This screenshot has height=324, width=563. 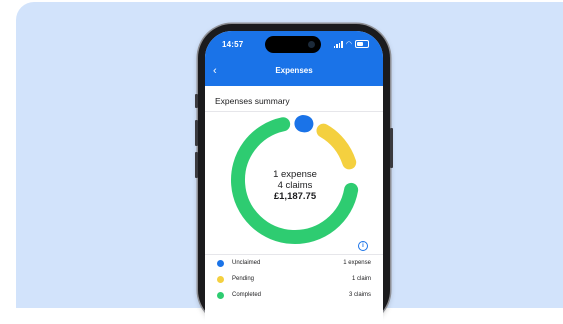 What do you see at coordinates (220, 263) in the screenshot?
I see `legend-dot-unclaimed` at bounding box center [220, 263].